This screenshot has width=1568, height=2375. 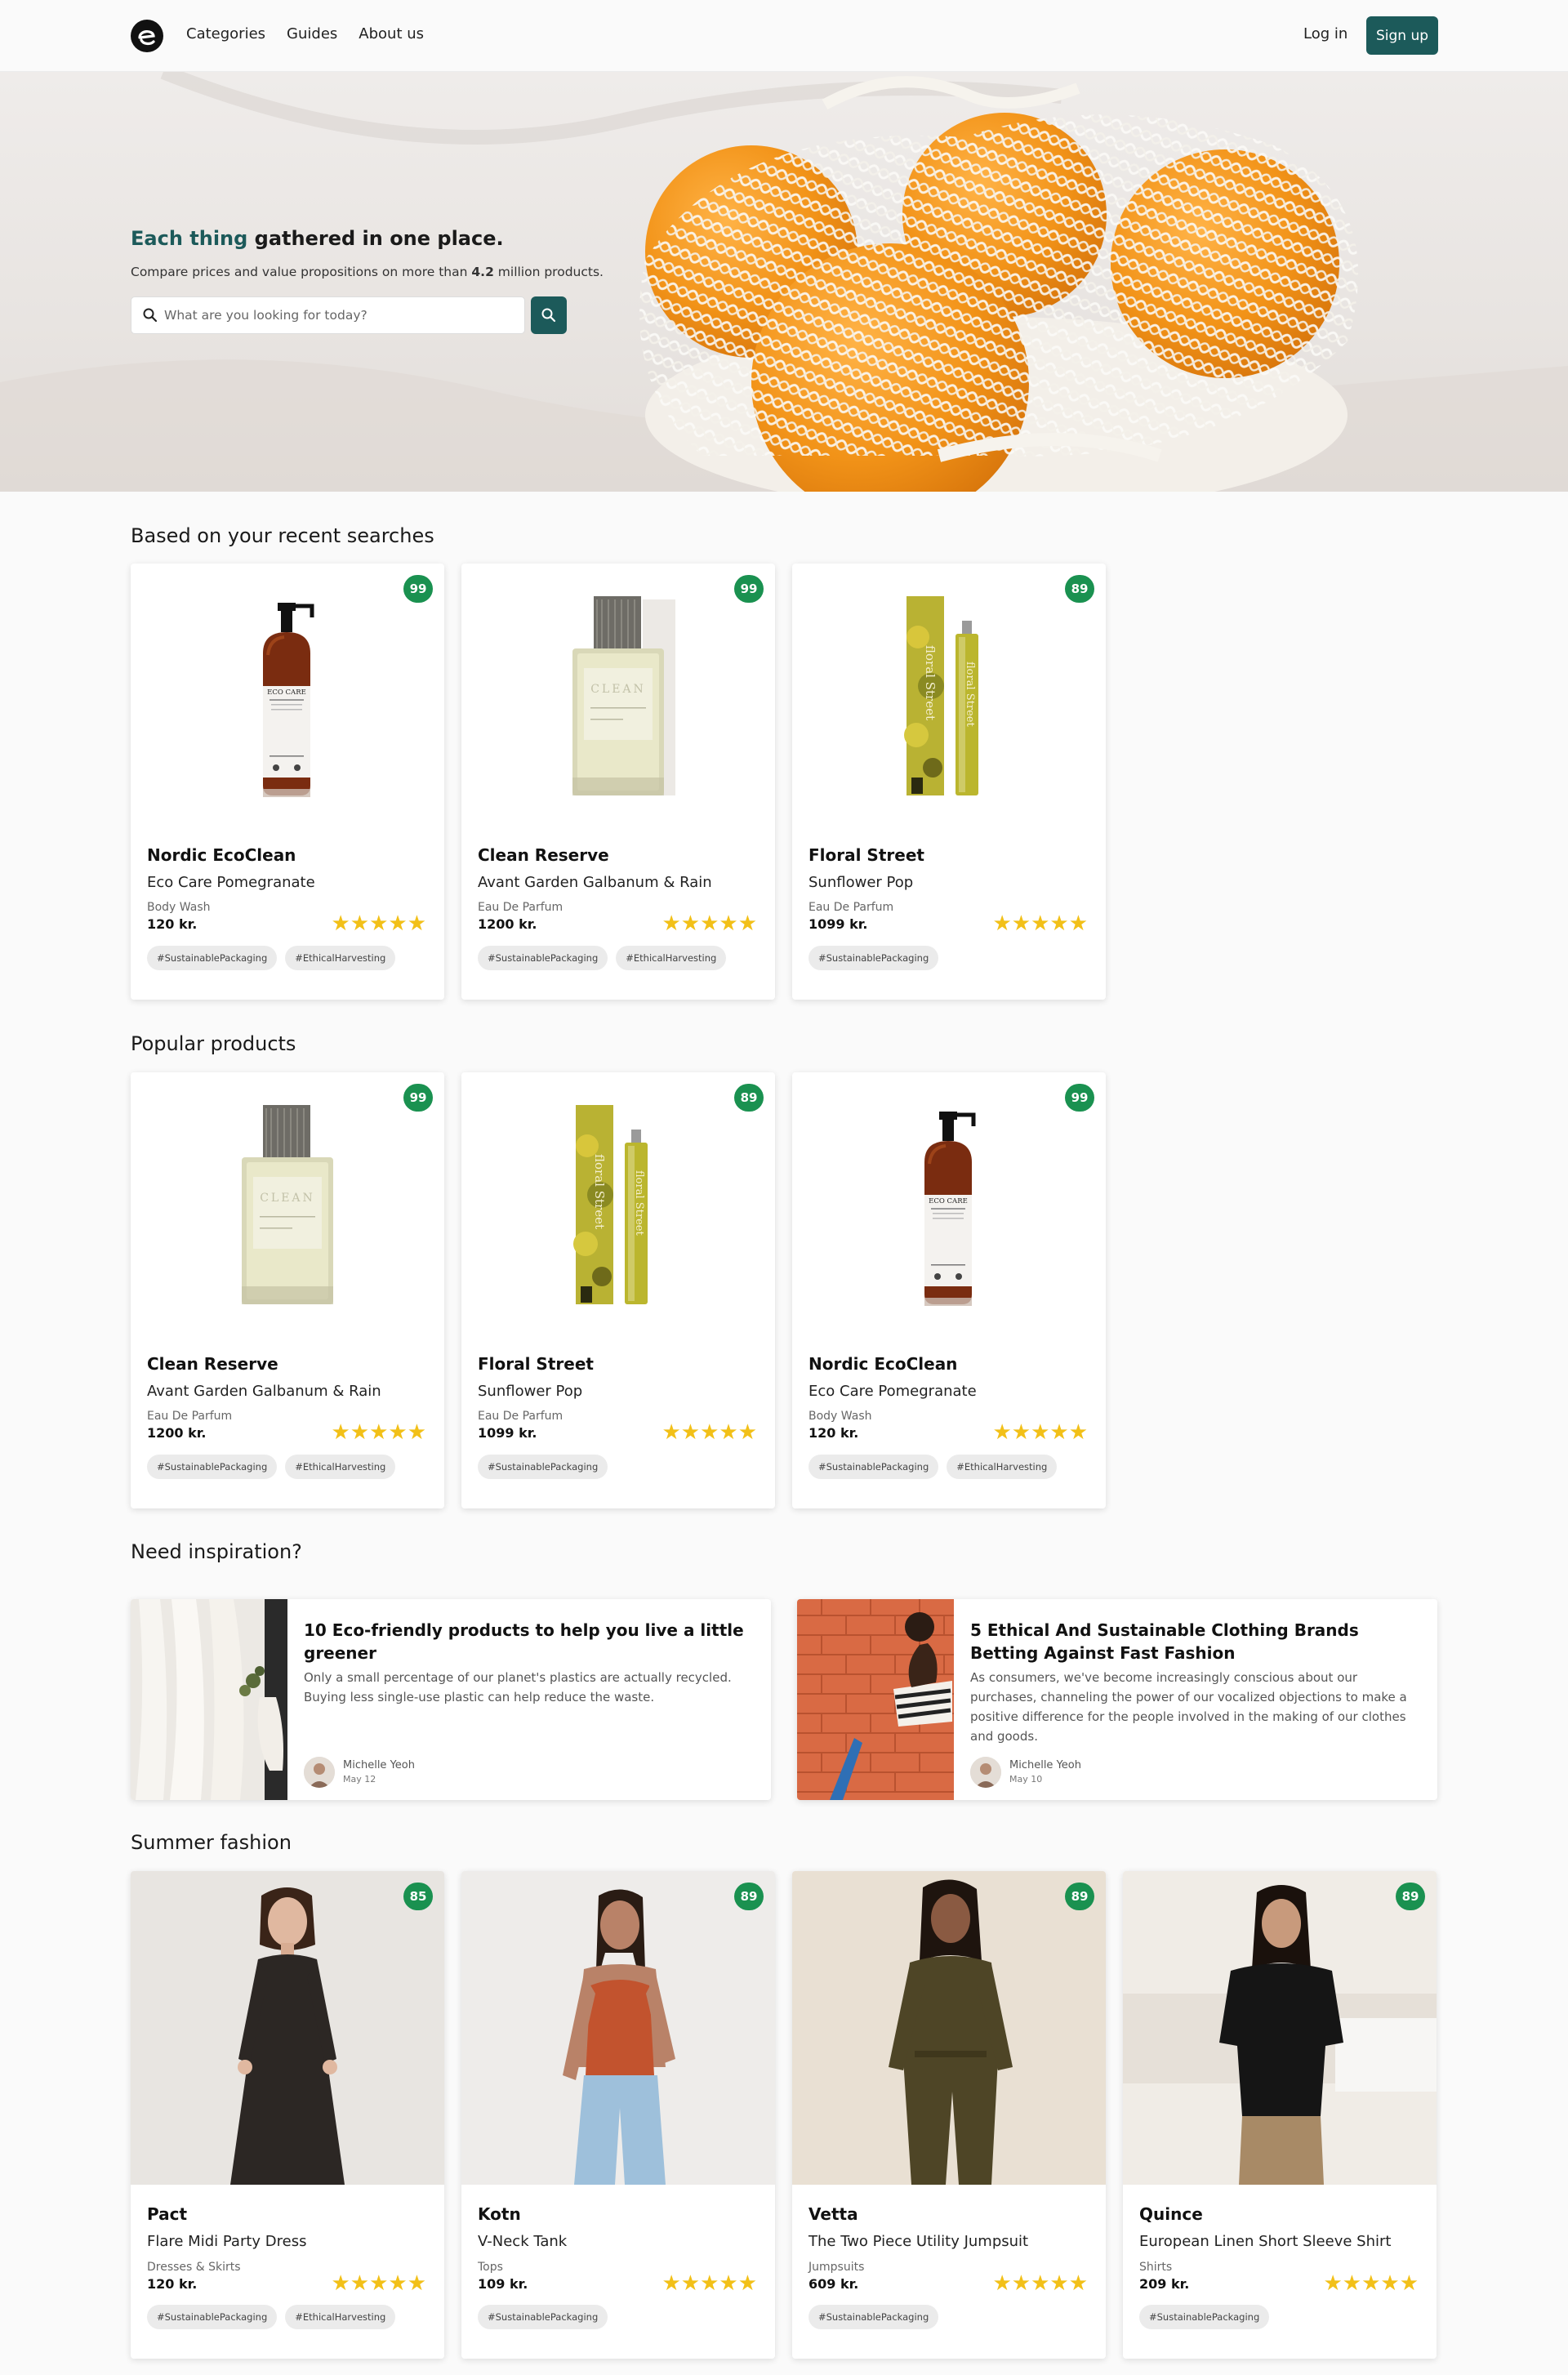 What do you see at coordinates (391, 33) in the screenshot?
I see `nav-link-about: About us` at bounding box center [391, 33].